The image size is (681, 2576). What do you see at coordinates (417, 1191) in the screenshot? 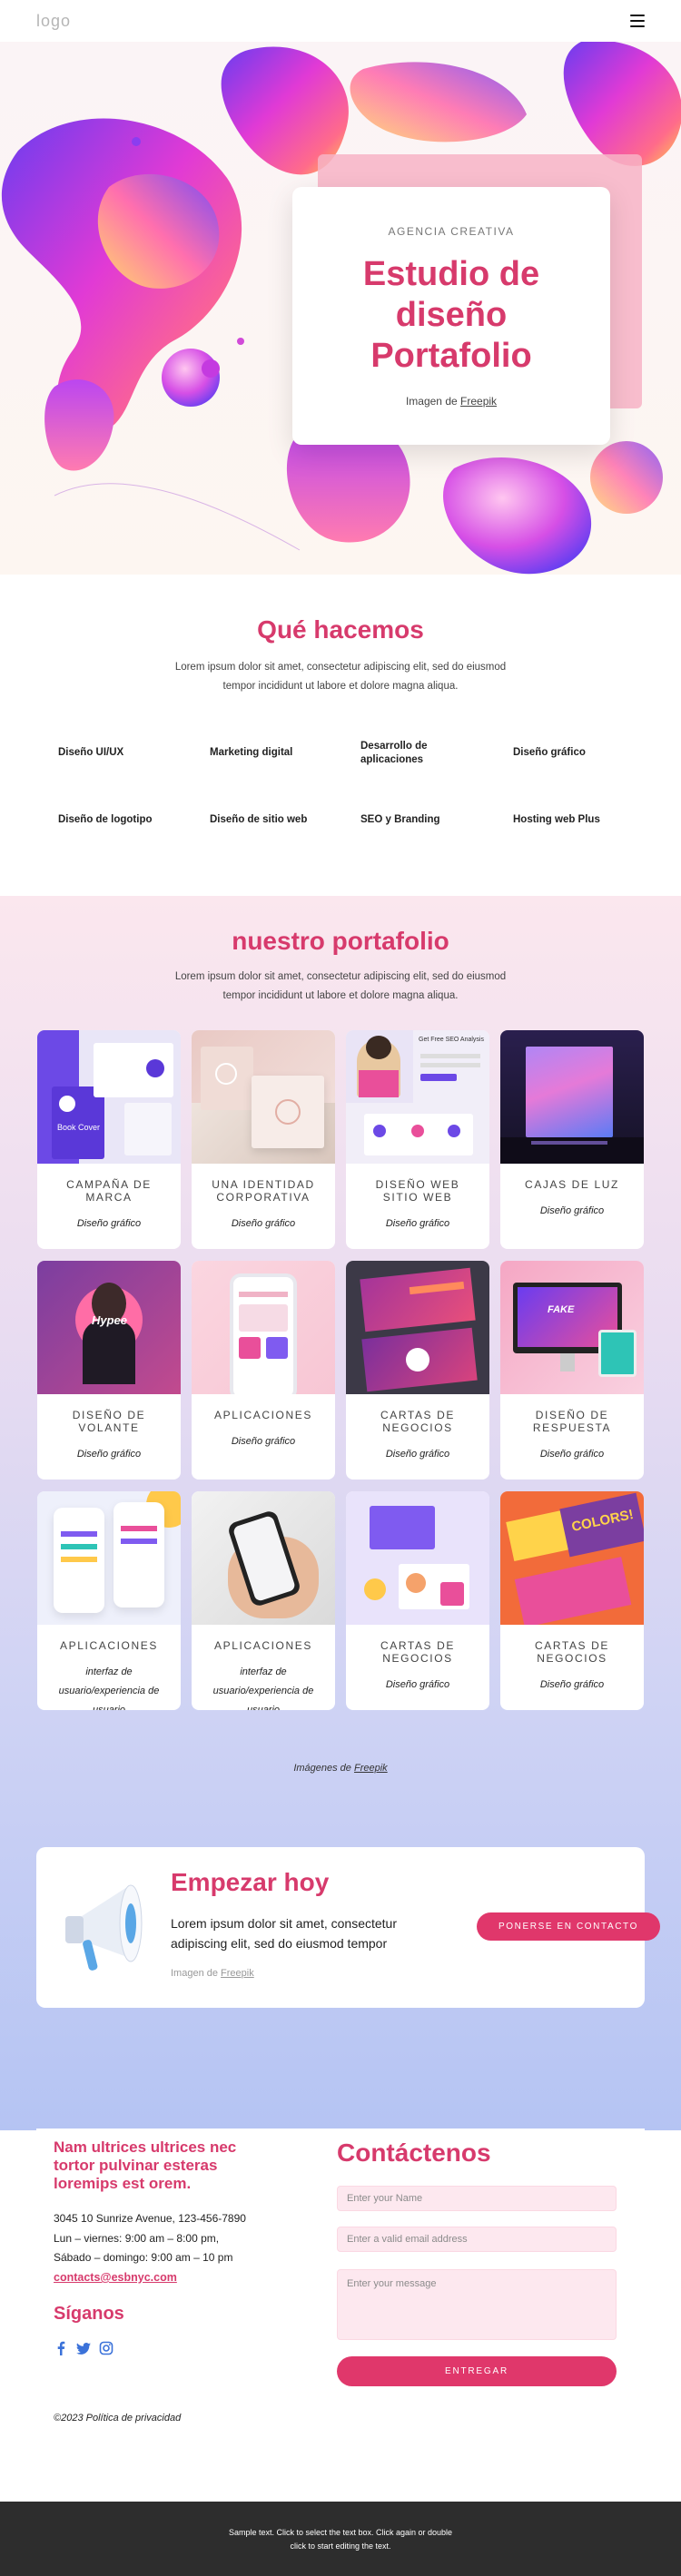
I see `portfolio-card-name: DISEÑO WEB SITIO WEB` at bounding box center [417, 1191].